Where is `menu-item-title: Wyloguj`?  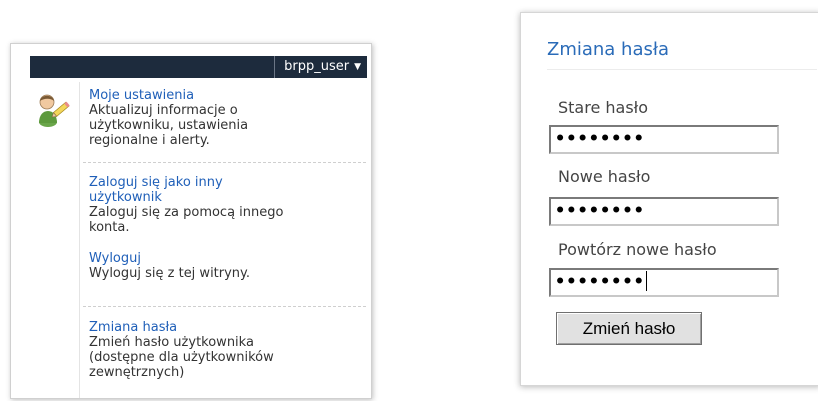 menu-item-title: Wyloguj is located at coordinates (226, 258).